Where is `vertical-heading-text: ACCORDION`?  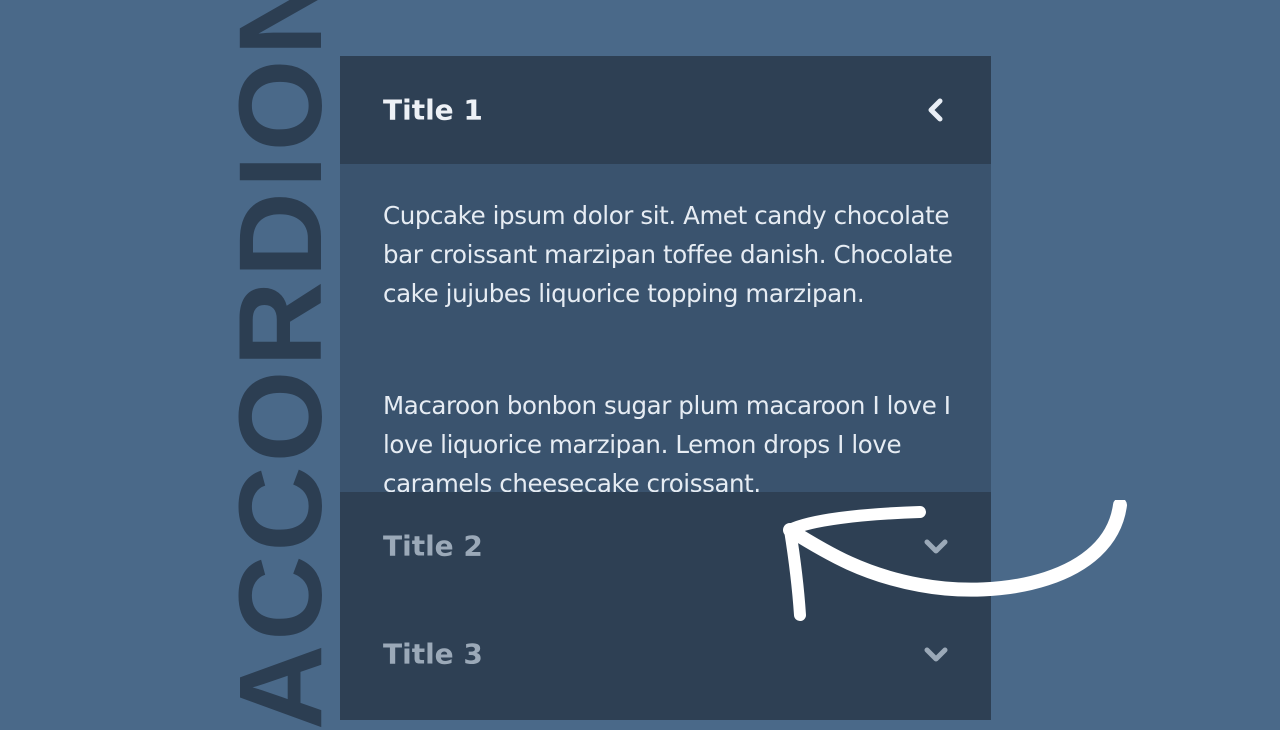
vertical-heading-text: ACCORDION is located at coordinates (281, 365).